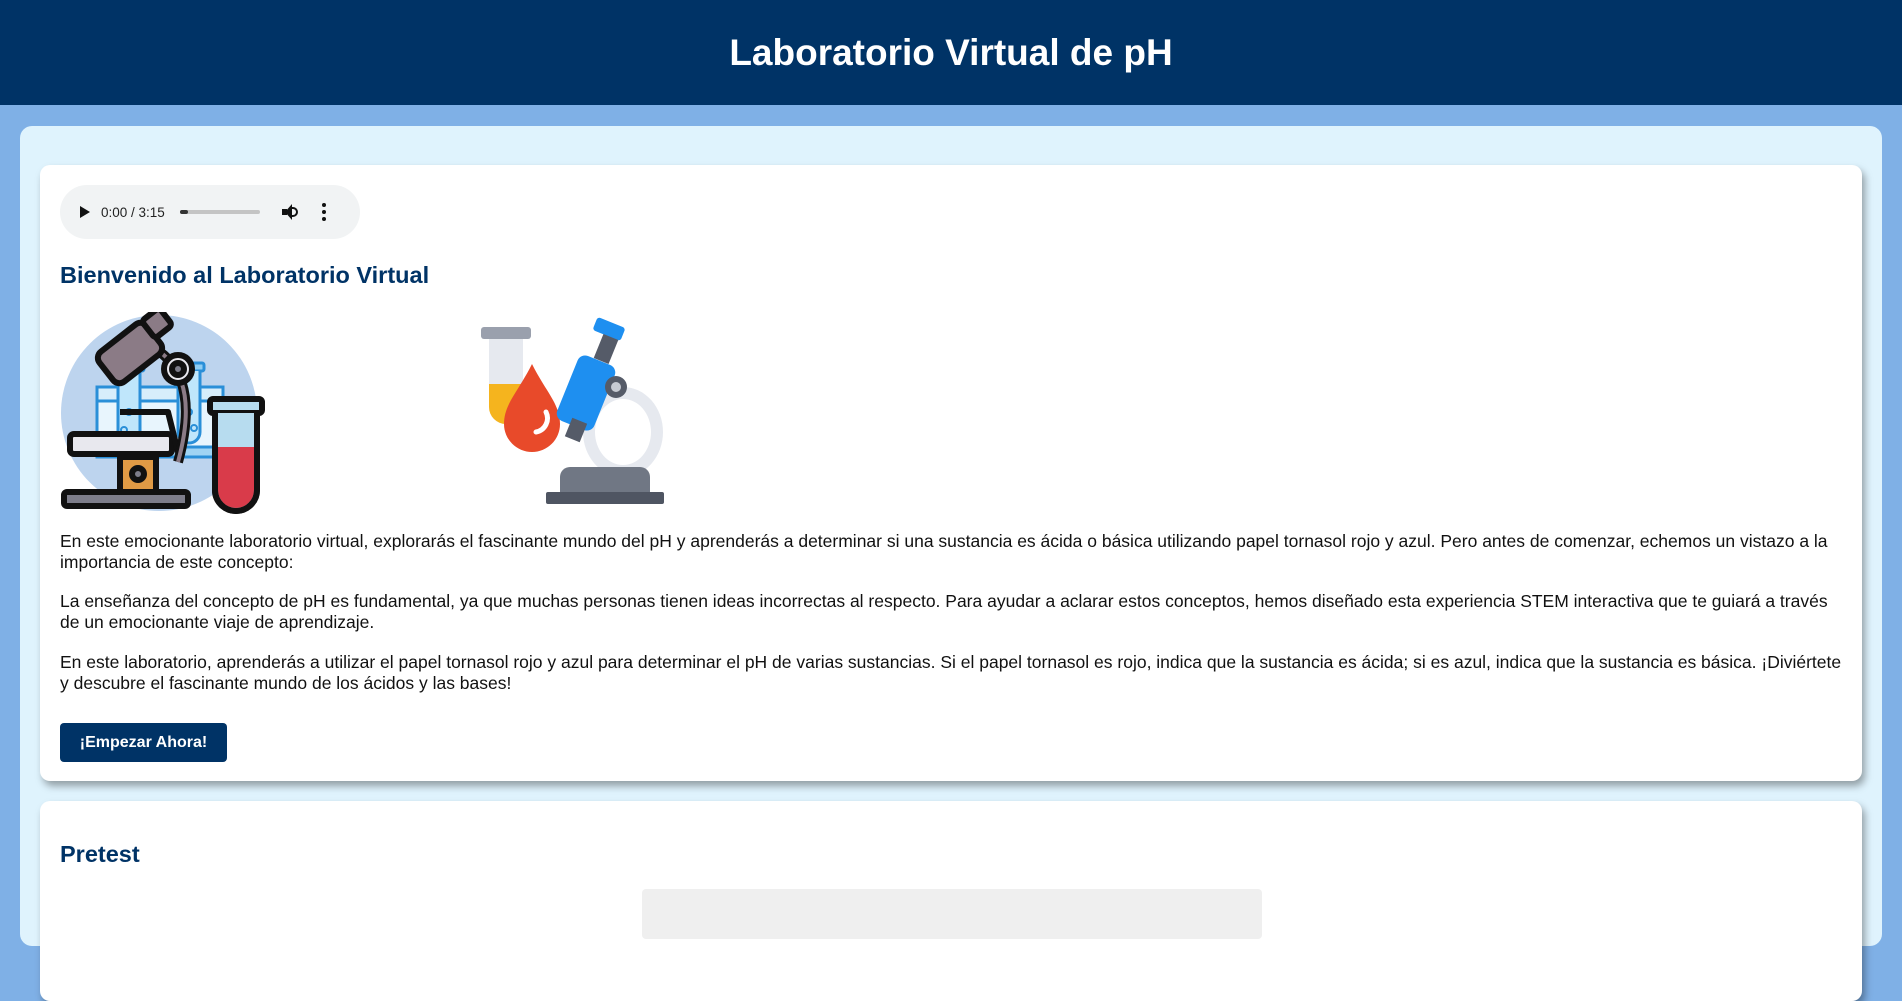  What do you see at coordinates (572, 410) in the screenshot?
I see `lab-equipment-icon` at bounding box center [572, 410].